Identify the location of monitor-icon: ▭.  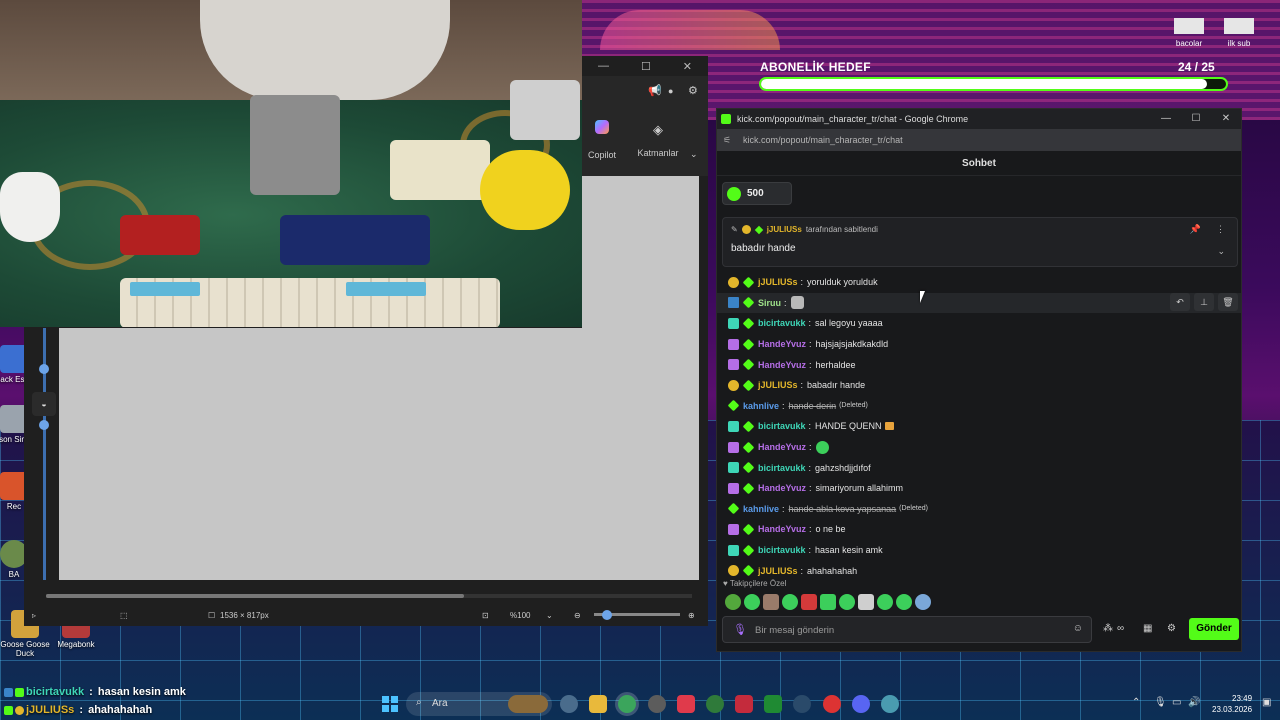
(1176, 702).